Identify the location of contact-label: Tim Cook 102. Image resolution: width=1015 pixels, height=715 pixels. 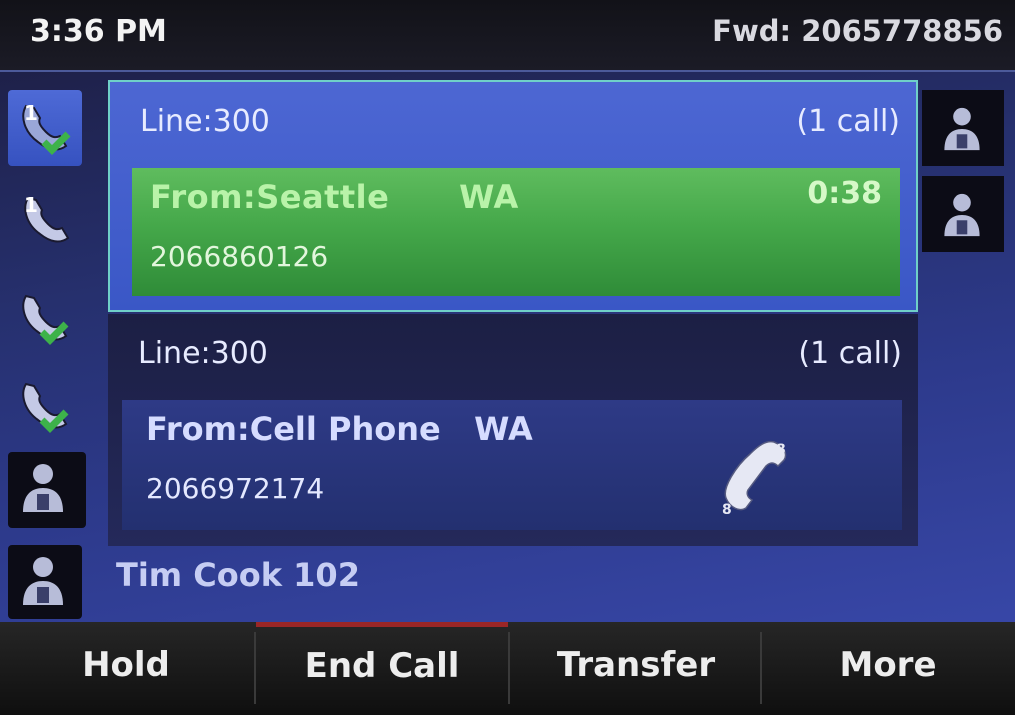
(238, 575).